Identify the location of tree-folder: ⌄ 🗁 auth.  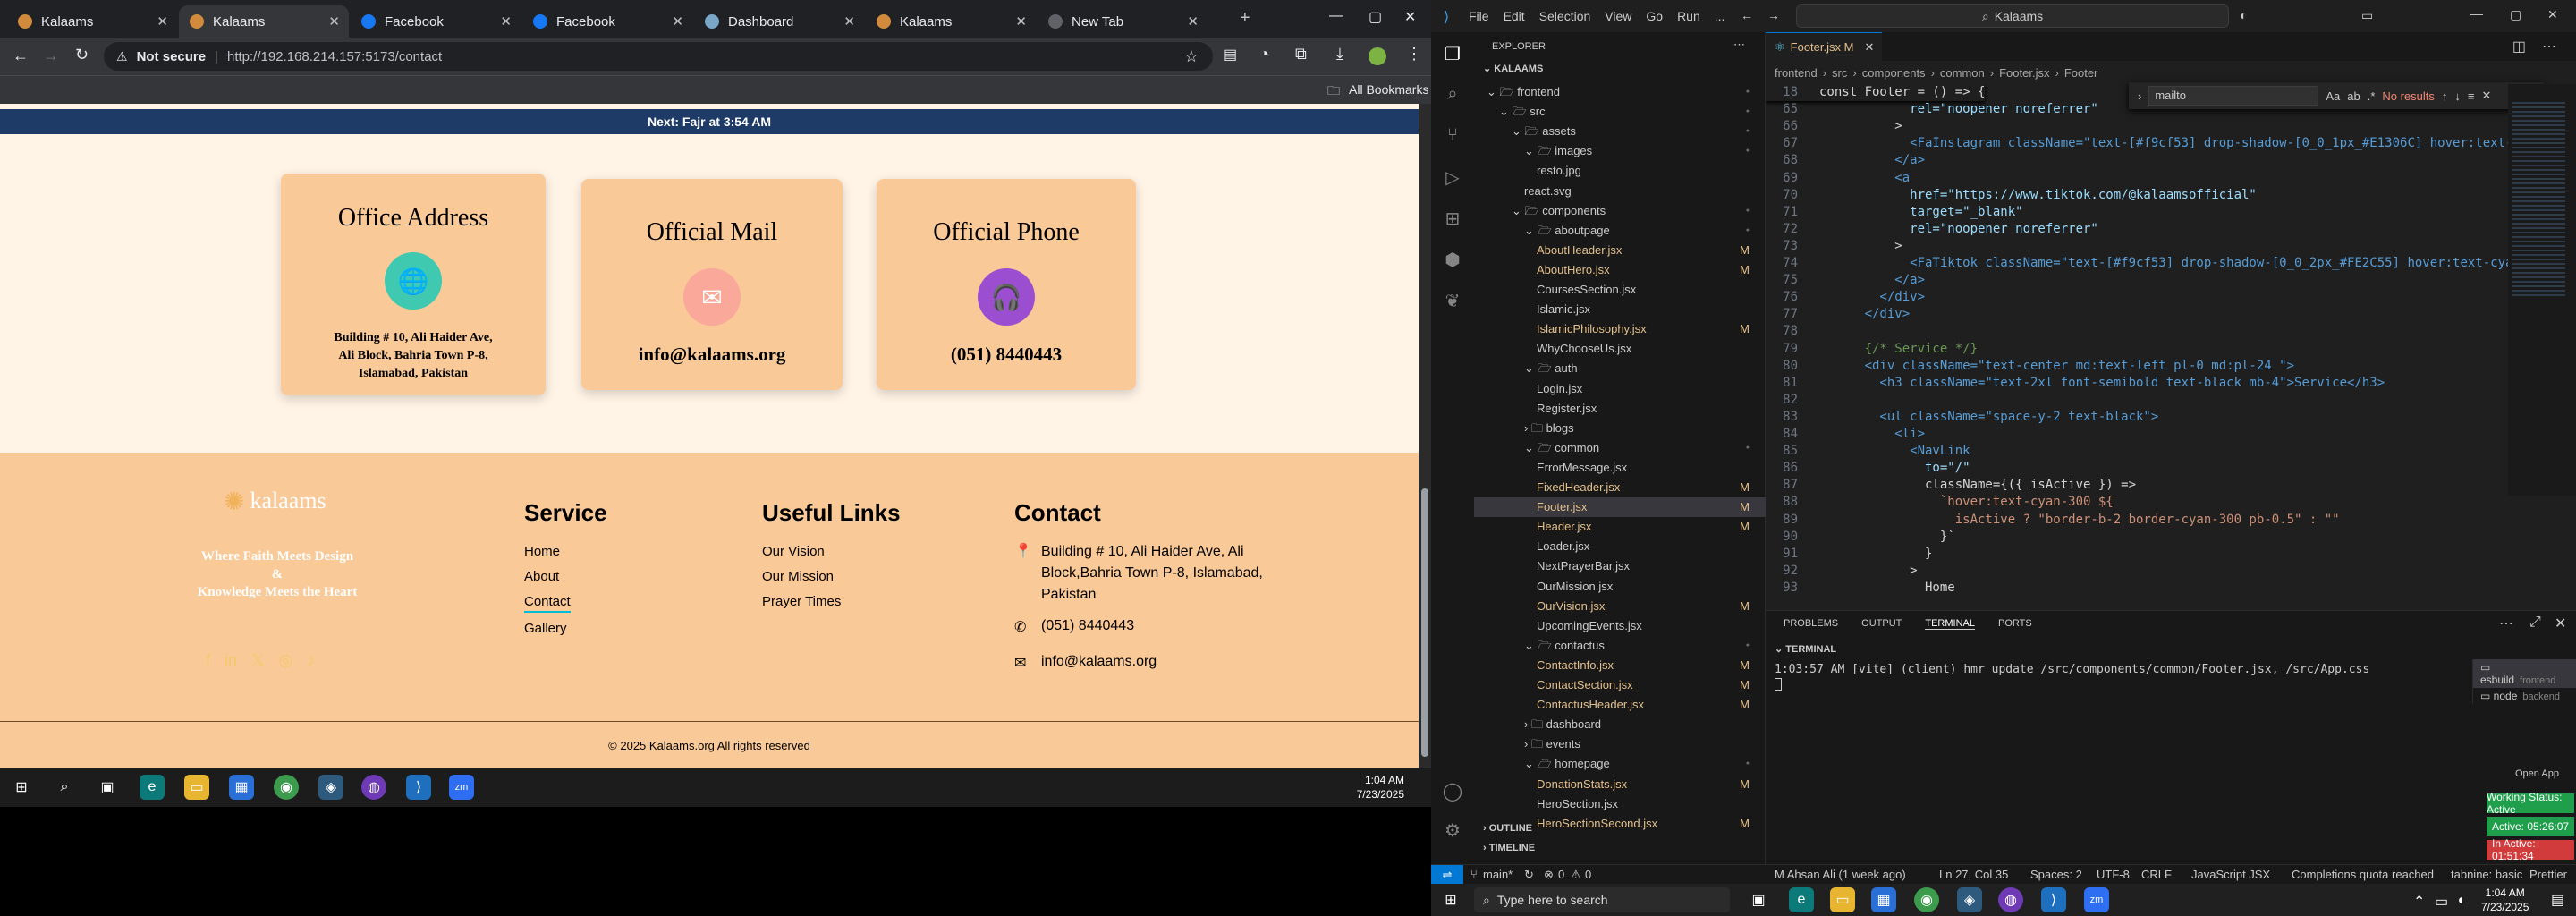
(1620, 368).